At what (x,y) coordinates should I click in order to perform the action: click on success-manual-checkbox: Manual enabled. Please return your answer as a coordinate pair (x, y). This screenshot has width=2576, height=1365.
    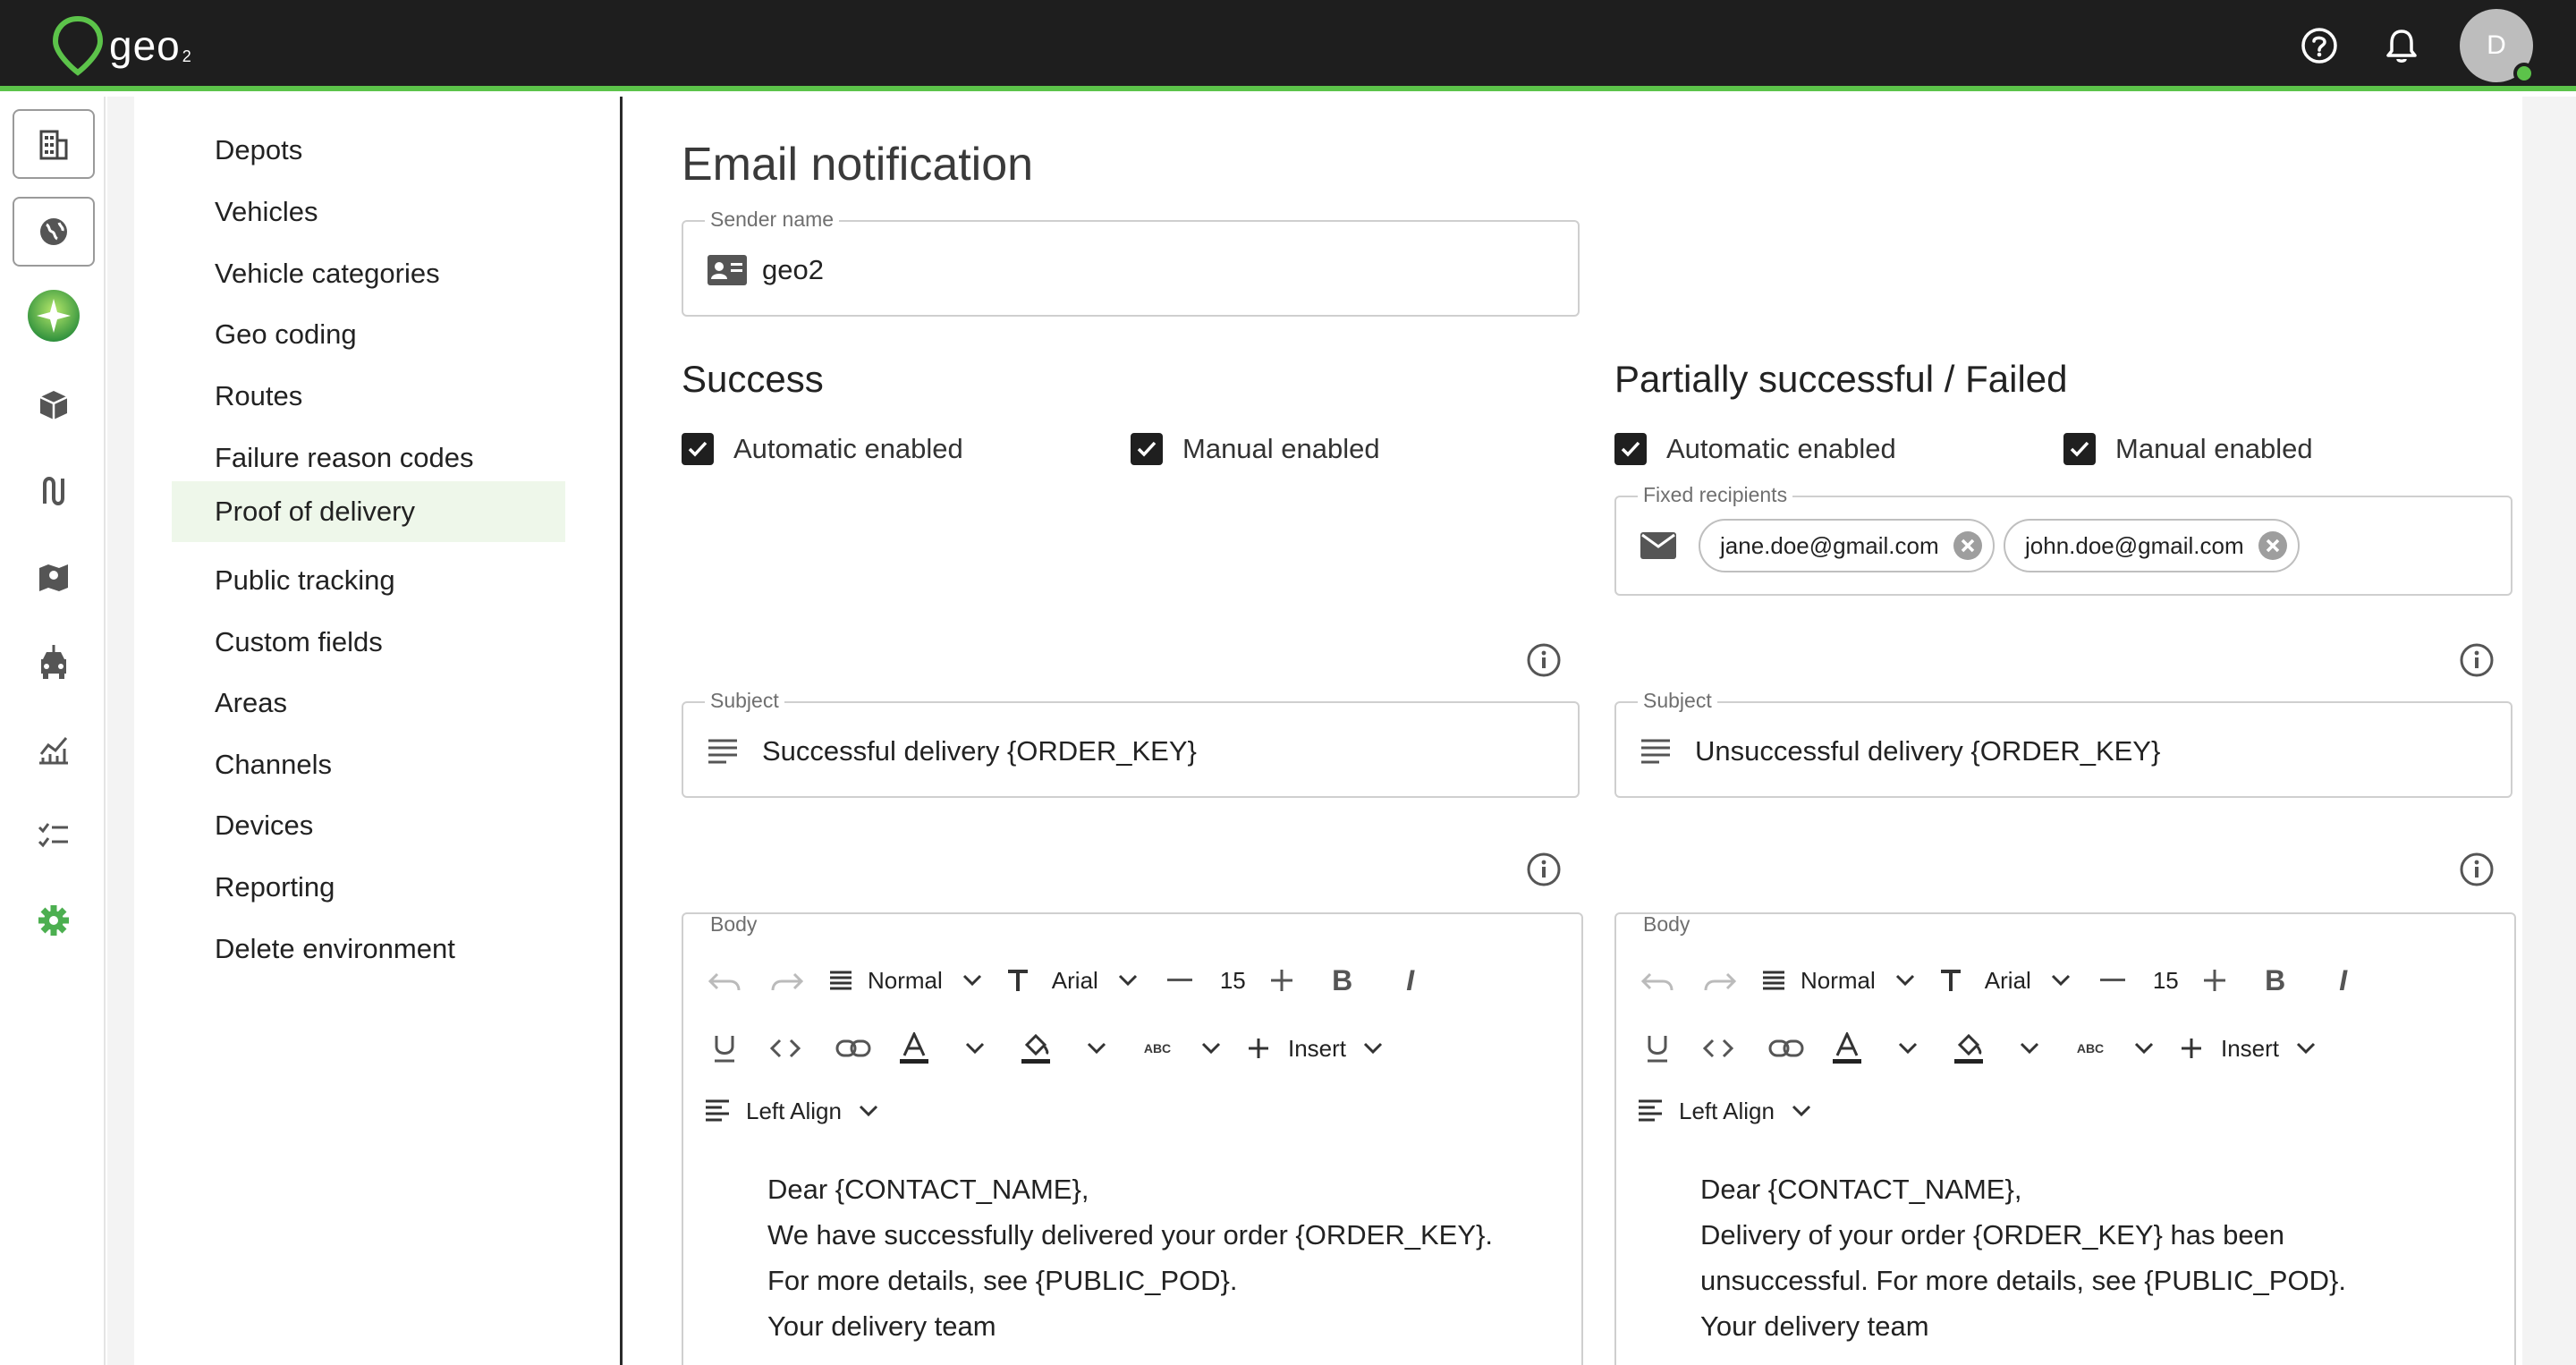
    Looking at the image, I should click on (1255, 449).